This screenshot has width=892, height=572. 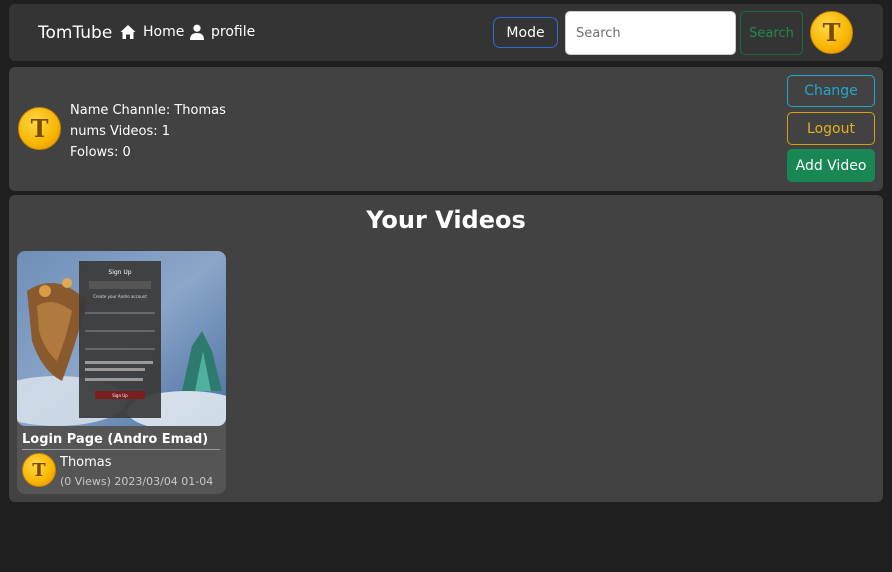 What do you see at coordinates (233, 32) in the screenshot?
I see `nav-profile-label: profile` at bounding box center [233, 32].